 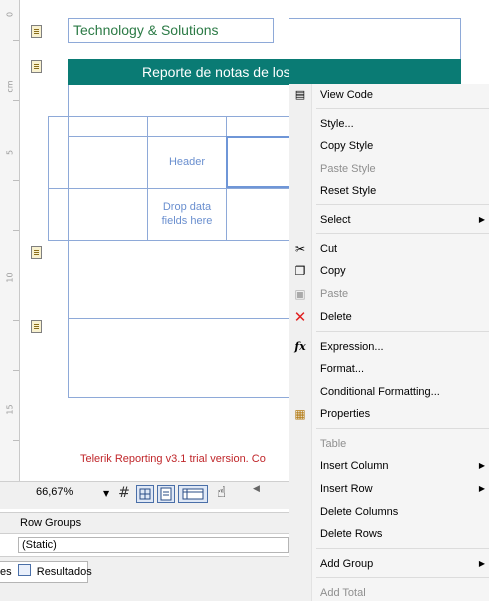 What do you see at coordinates (400, 191) in the screenshot?
I see `menu-item-reset-style: Reset Style` at bounding box center [400, 191].